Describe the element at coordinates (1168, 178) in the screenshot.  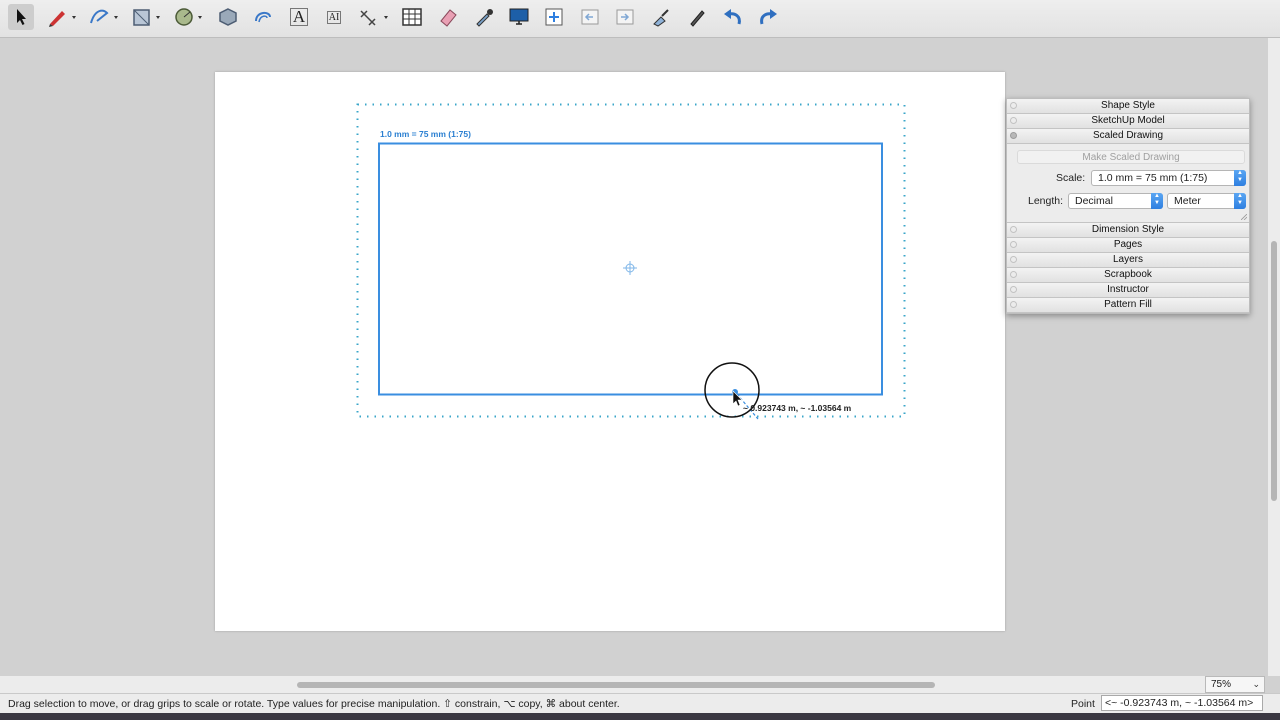
I see `scale-select: 1.0 mm = 75 mm (1:75) ▲ ▼` at that location.